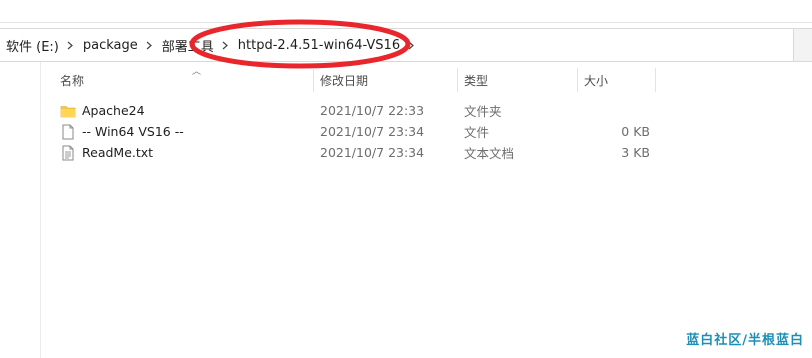 The height and width of the screenshot is (358, 812). I want to click on column-header-type-label: 类型, so click(476, 80).